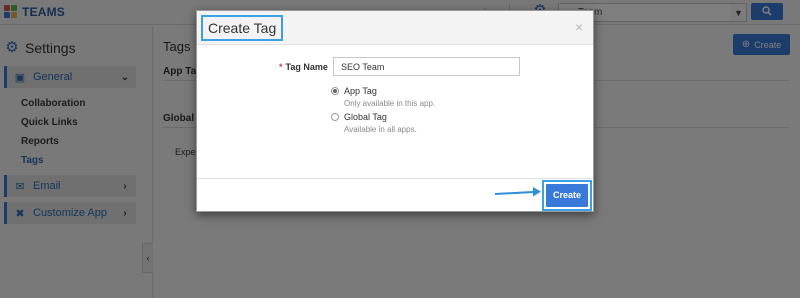 This screenshot has height=298, width=800. I want to click on app-tag-radio, so click(335, 91).